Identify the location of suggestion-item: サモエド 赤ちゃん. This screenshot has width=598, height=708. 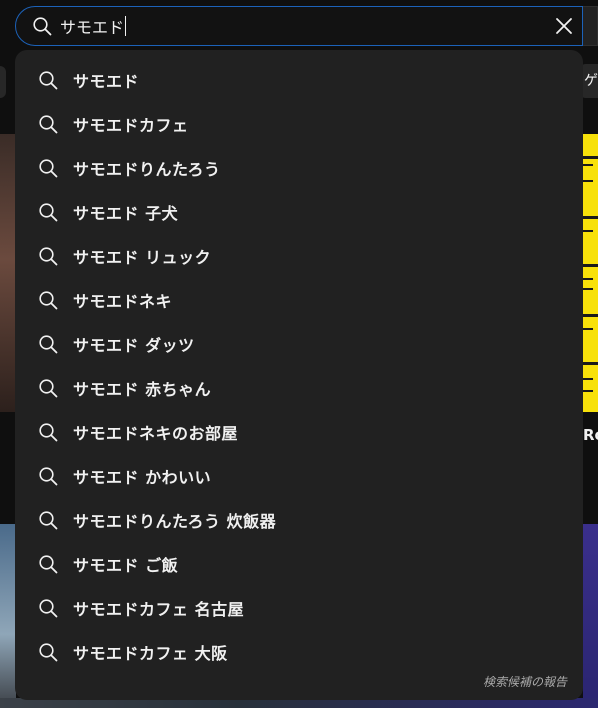
(299, 388).